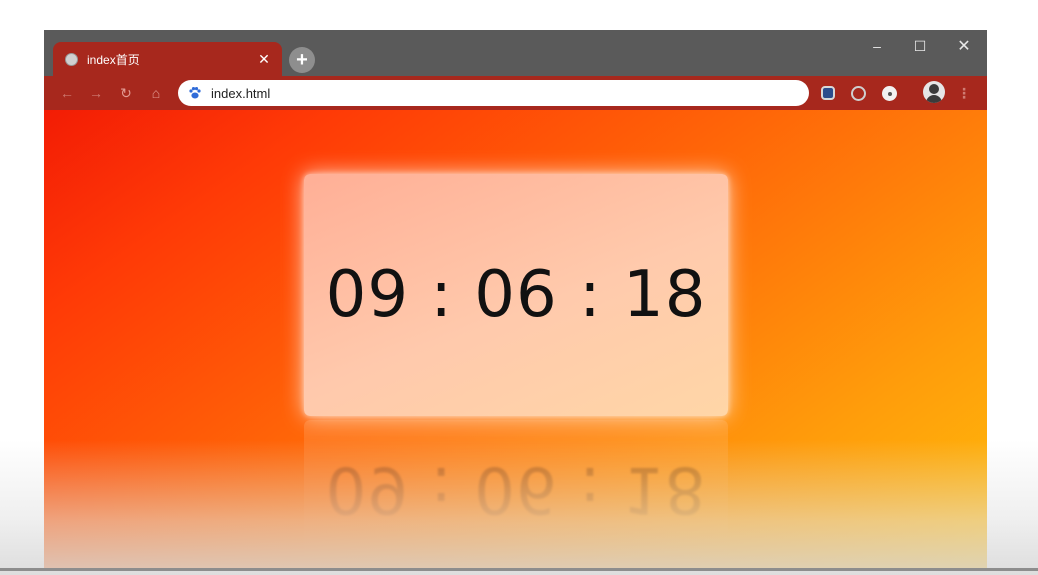 Image resolution: width=1038 pixels, height=575 pixels. What do you see at coordinates (67, 93) in the screenshot?
I see `back-icon: ←` at bounding box center [67, 93].